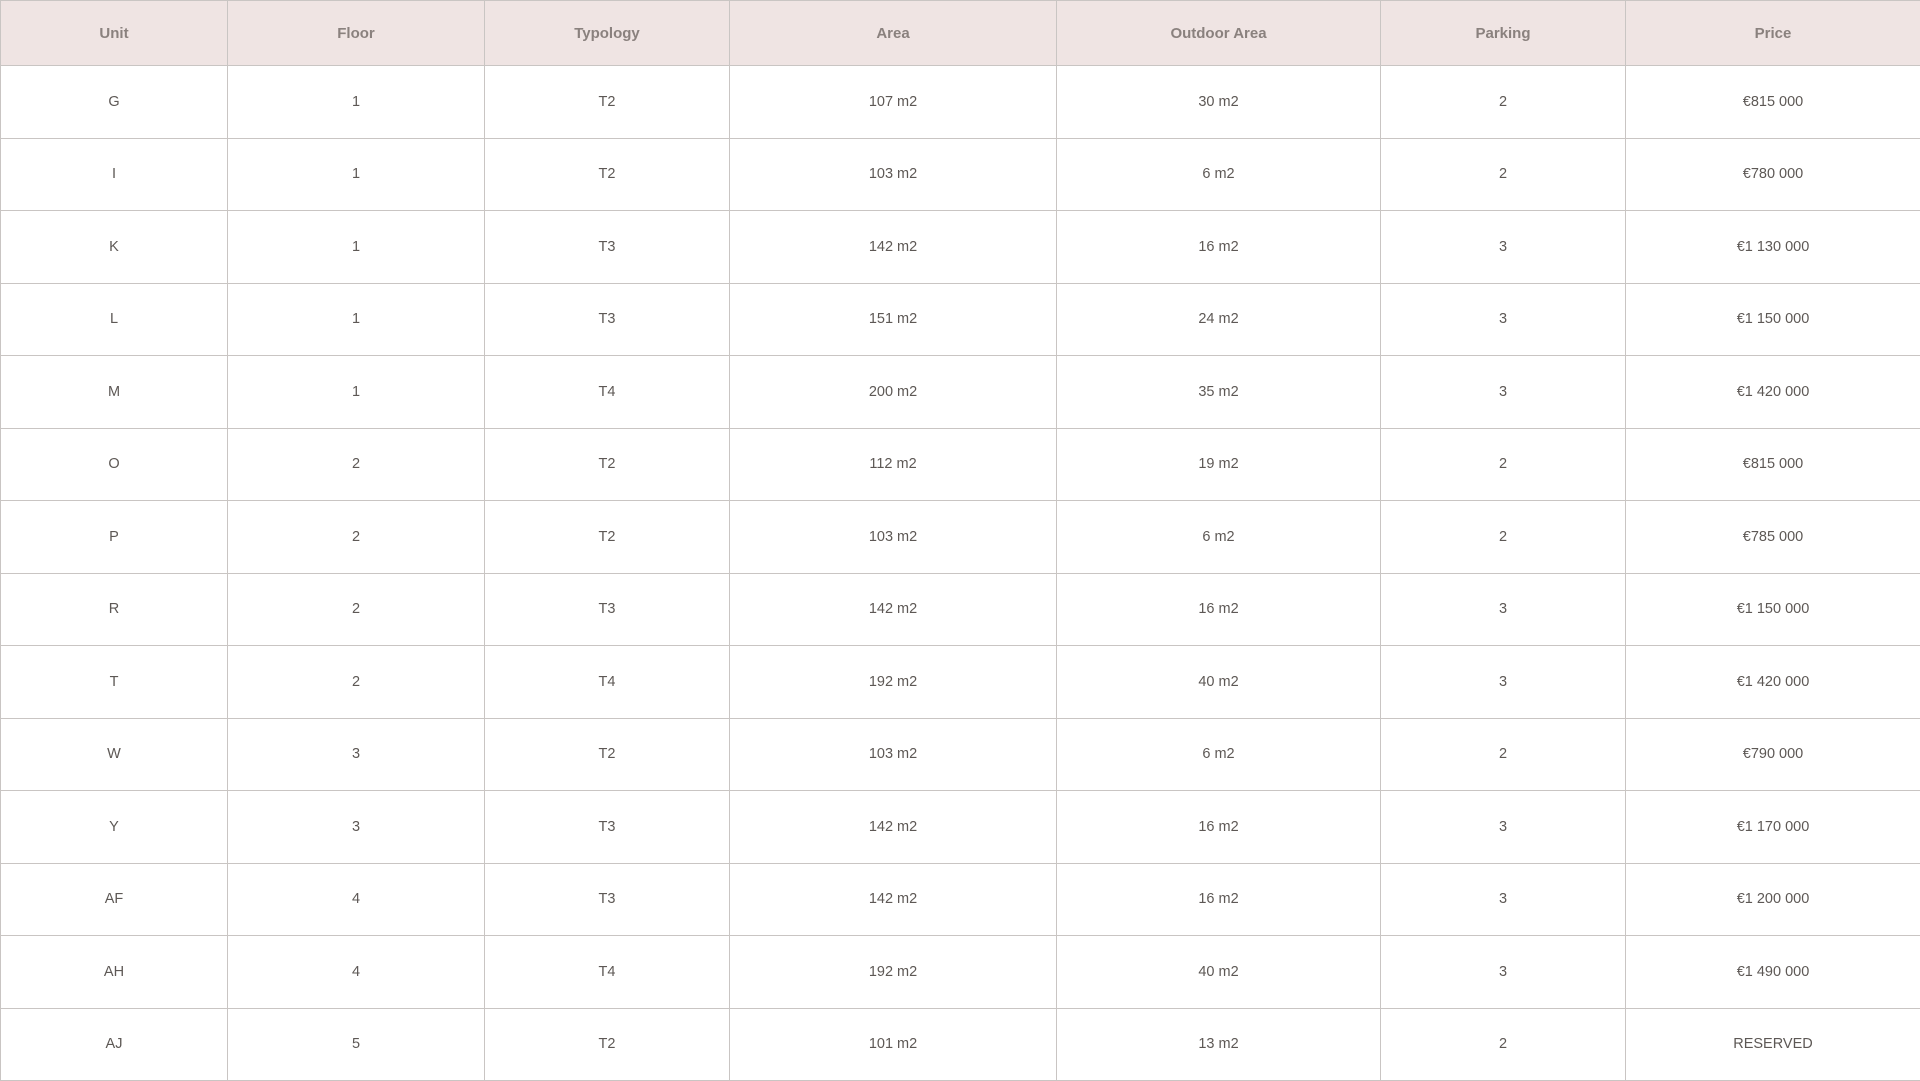 This screenshot has height=1081, width=1920. Describe the element at coordinates (1773, 1044) in the screenshot. I see `cell-price: RESERVED` at that location.